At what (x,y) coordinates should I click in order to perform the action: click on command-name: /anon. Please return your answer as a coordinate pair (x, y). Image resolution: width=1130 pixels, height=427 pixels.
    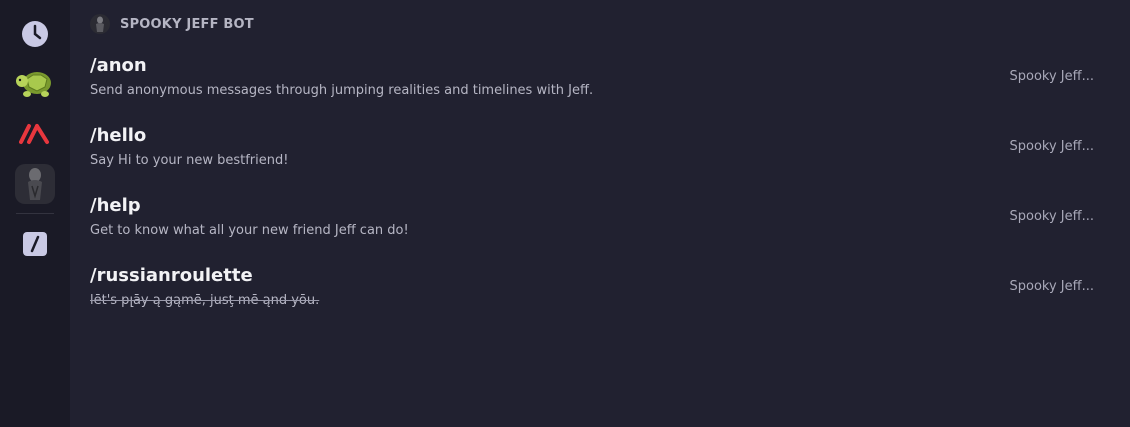
    Looking at the image, I should click on (118, 65).